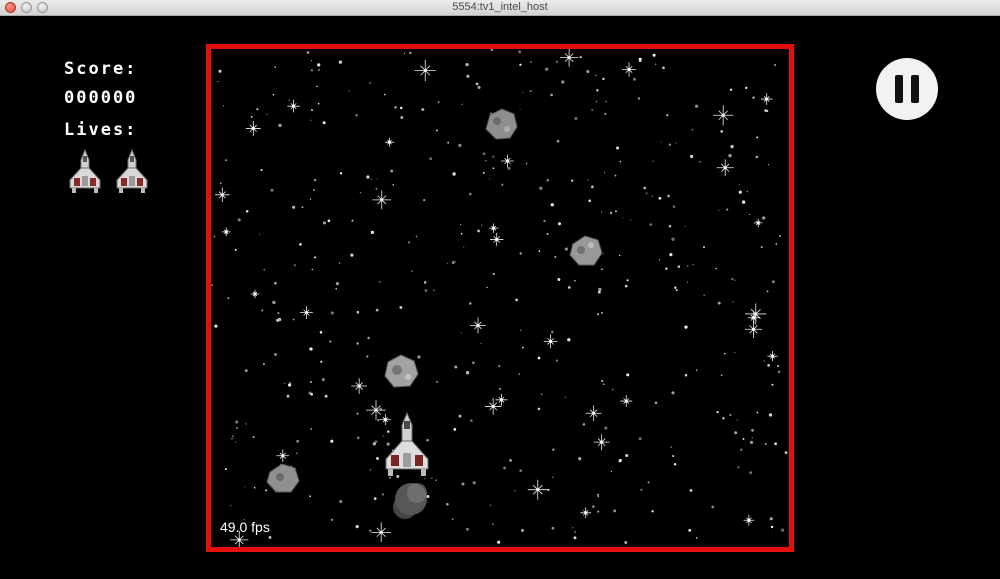  What do you see at coordinates (101, 130) in the screenshot?
I see `lives-label: Lives:` at bounding box center [101, 130].